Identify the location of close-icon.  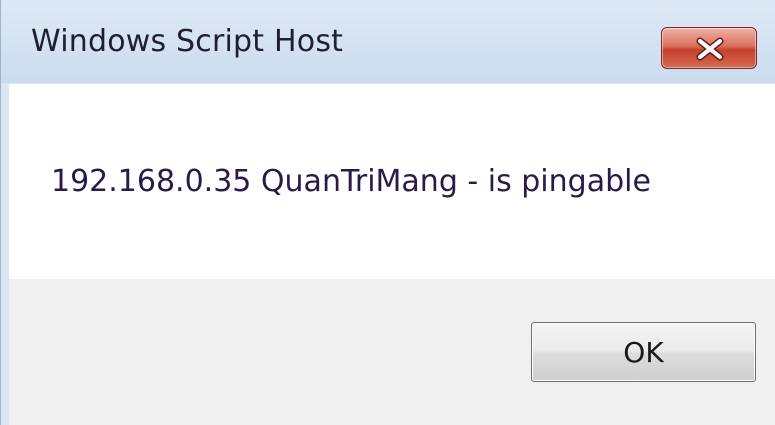
(710, 49).